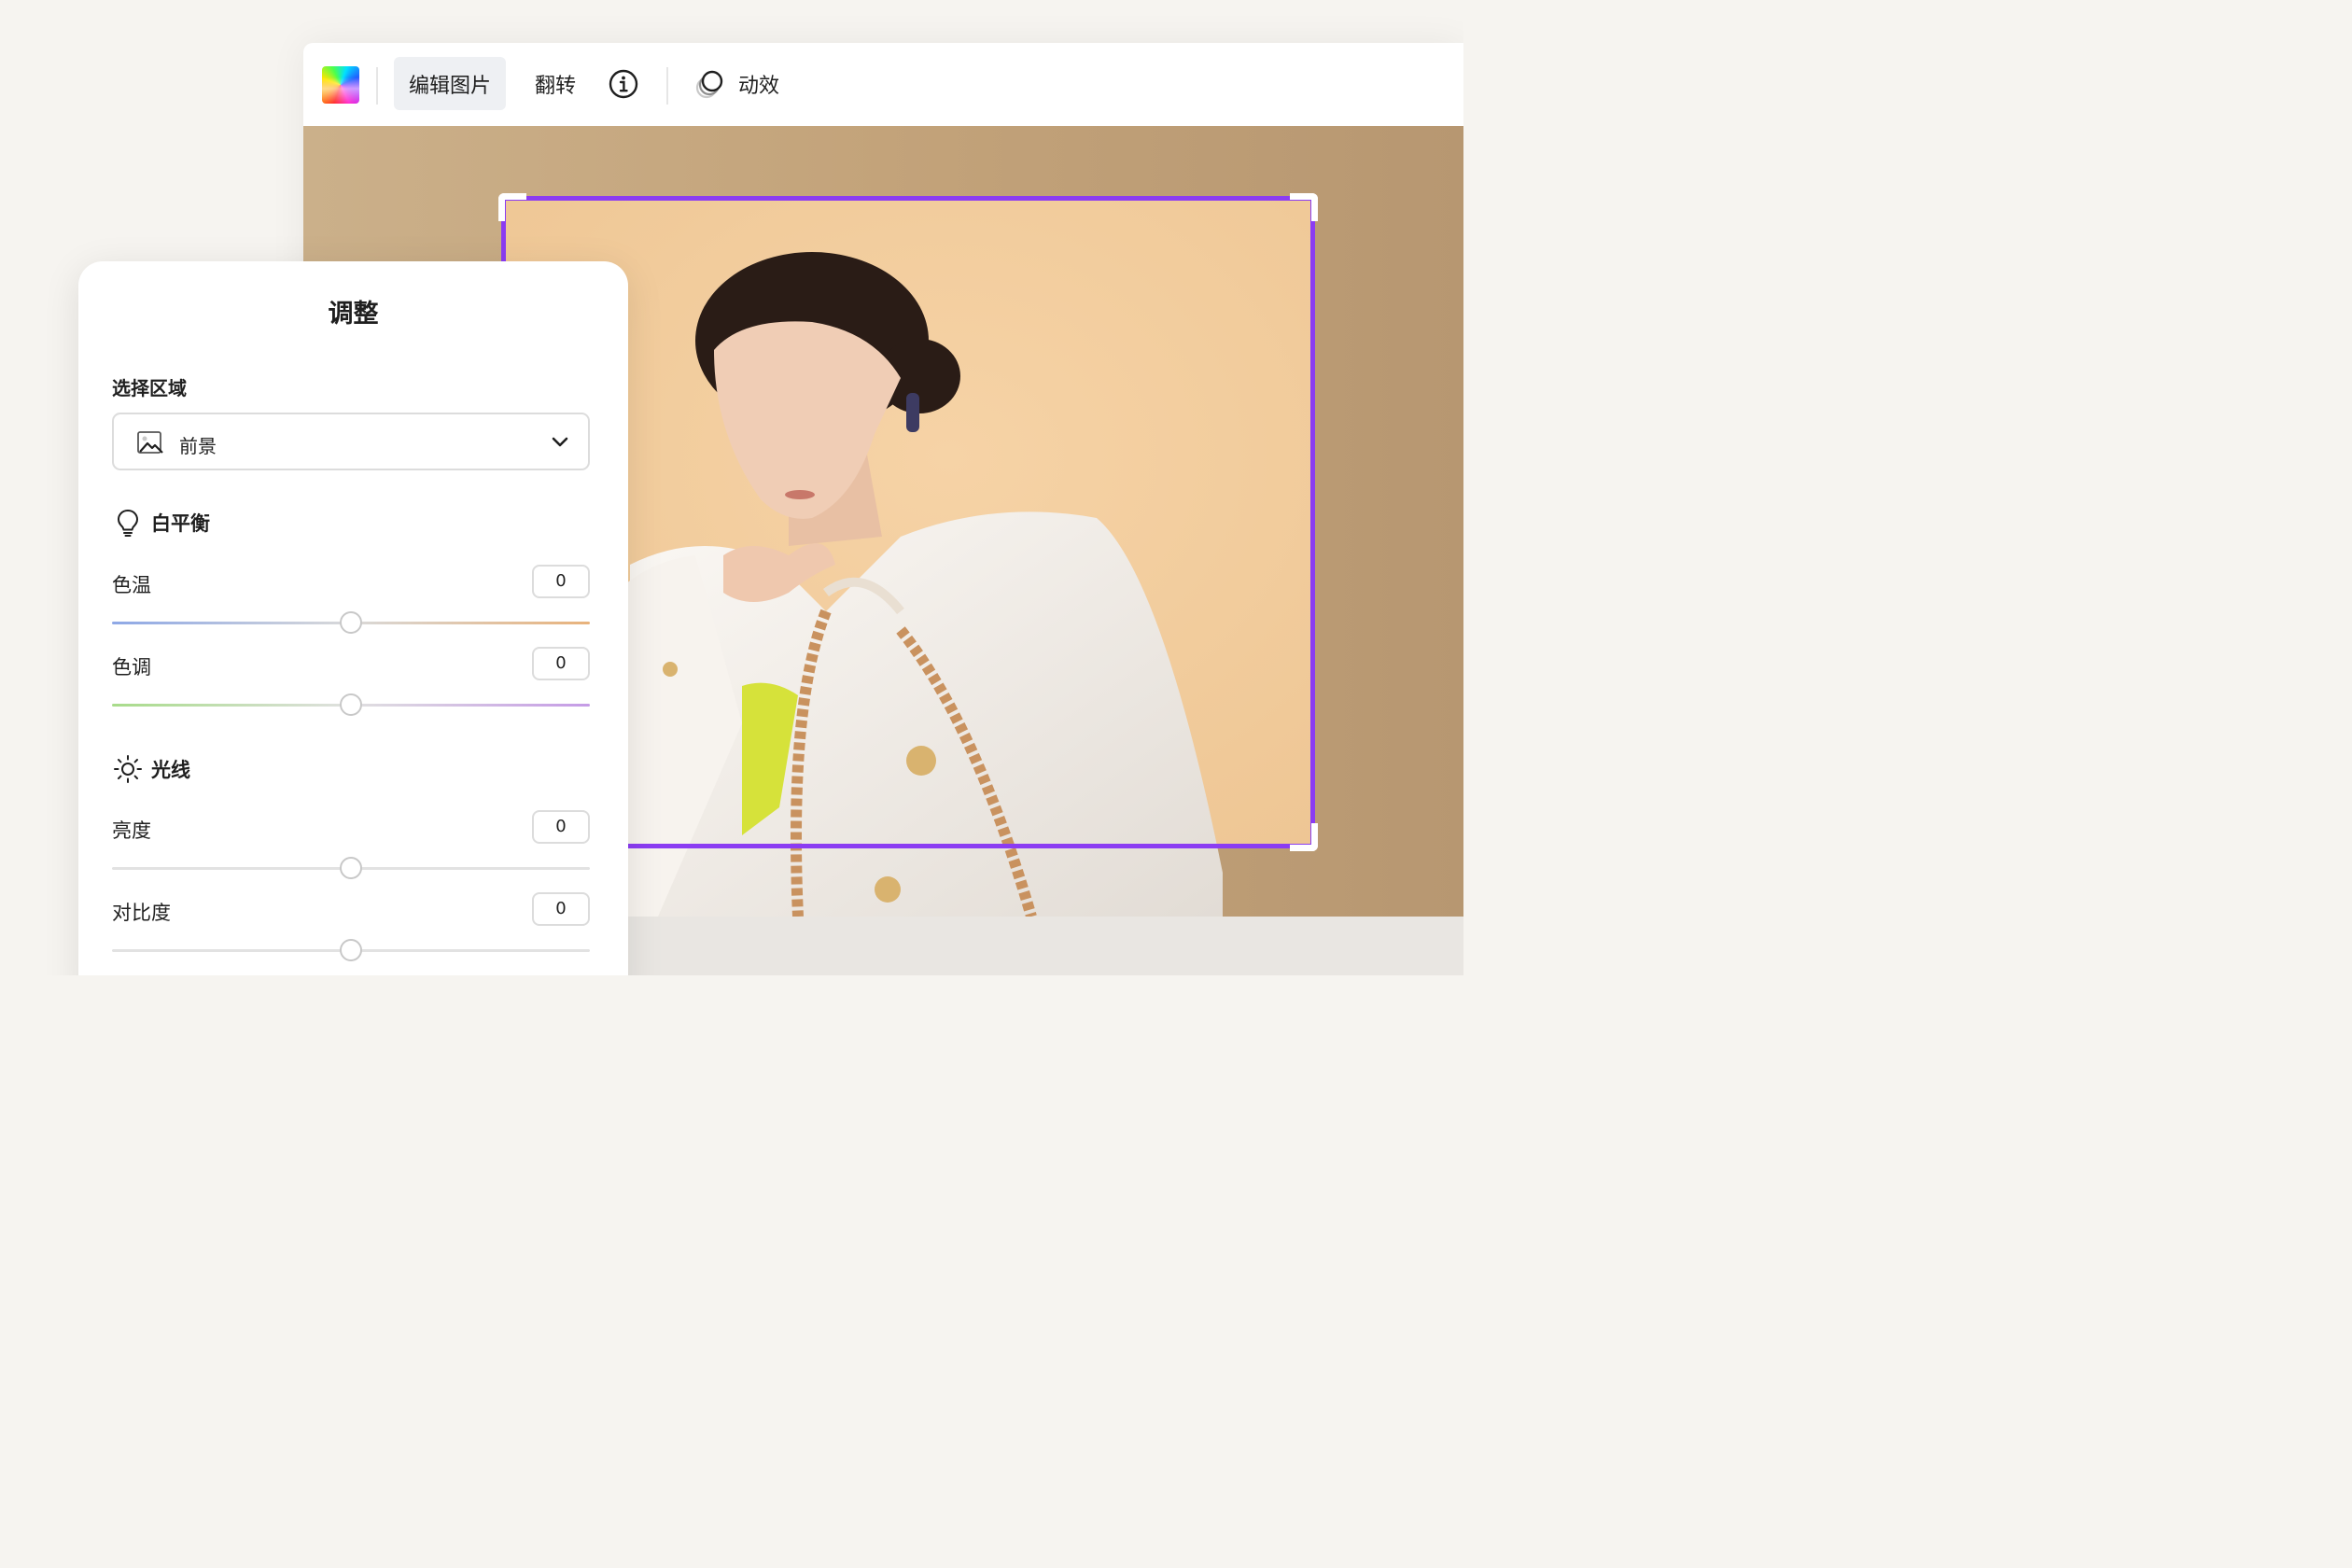 The width and height of the screenshot is (2352, 1568). What do you see at coordinates (883, 84) in the screenshot?
I see `toolbar: 编辑图片 翻转 动效` at bounding box center [883, 84].